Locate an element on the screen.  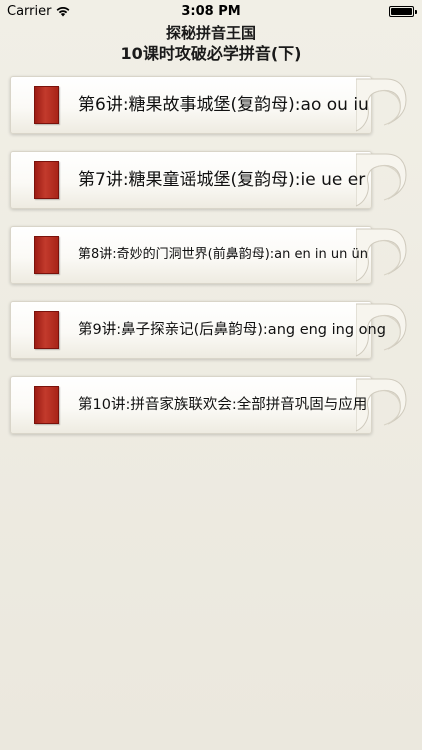
lesson-item-10: 第10讲:拼音家族联欢会:全部拼音巩固与应用 is located at coordinates (211, 405).